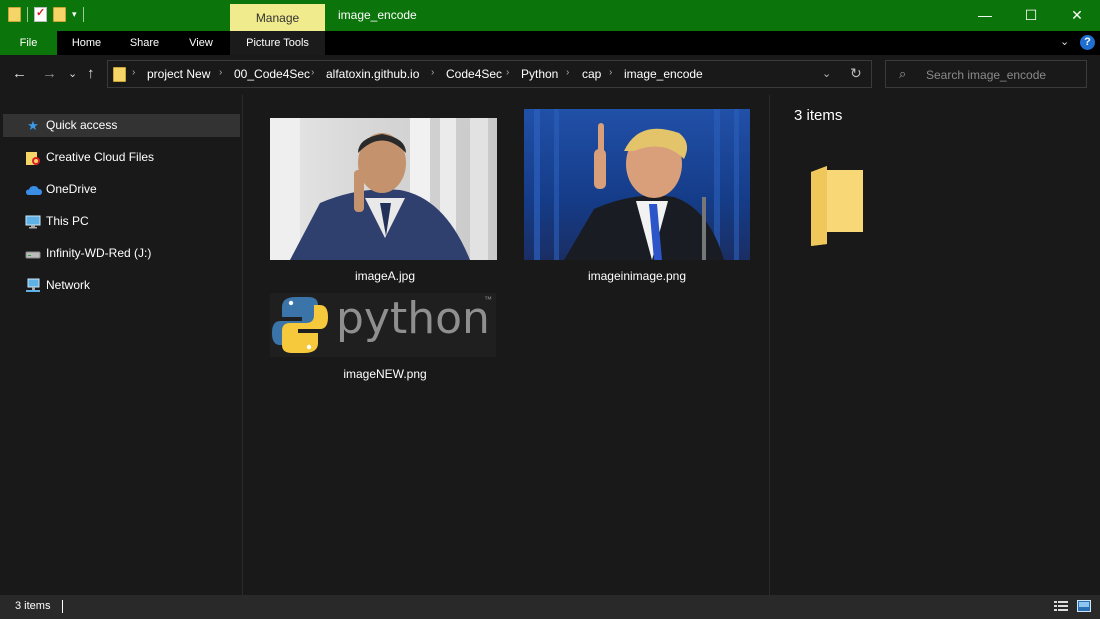  What do you see at coordinates (474, 74) in the screenshot?
I see `breadcrumb-code4sec: Code4Sec` at bounding box center [474, 74].